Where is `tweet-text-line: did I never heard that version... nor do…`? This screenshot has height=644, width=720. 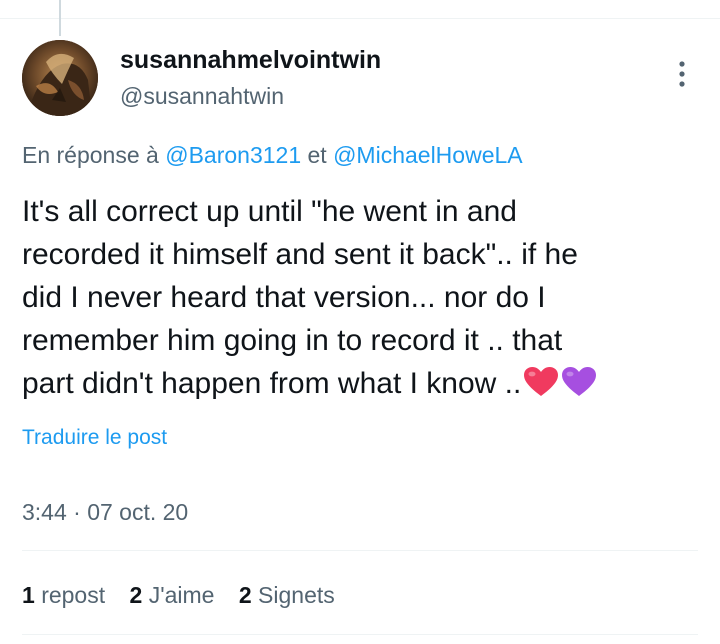 tweet-text-line: did I never heard that version... nor do… is located at coordinates (284, 297).